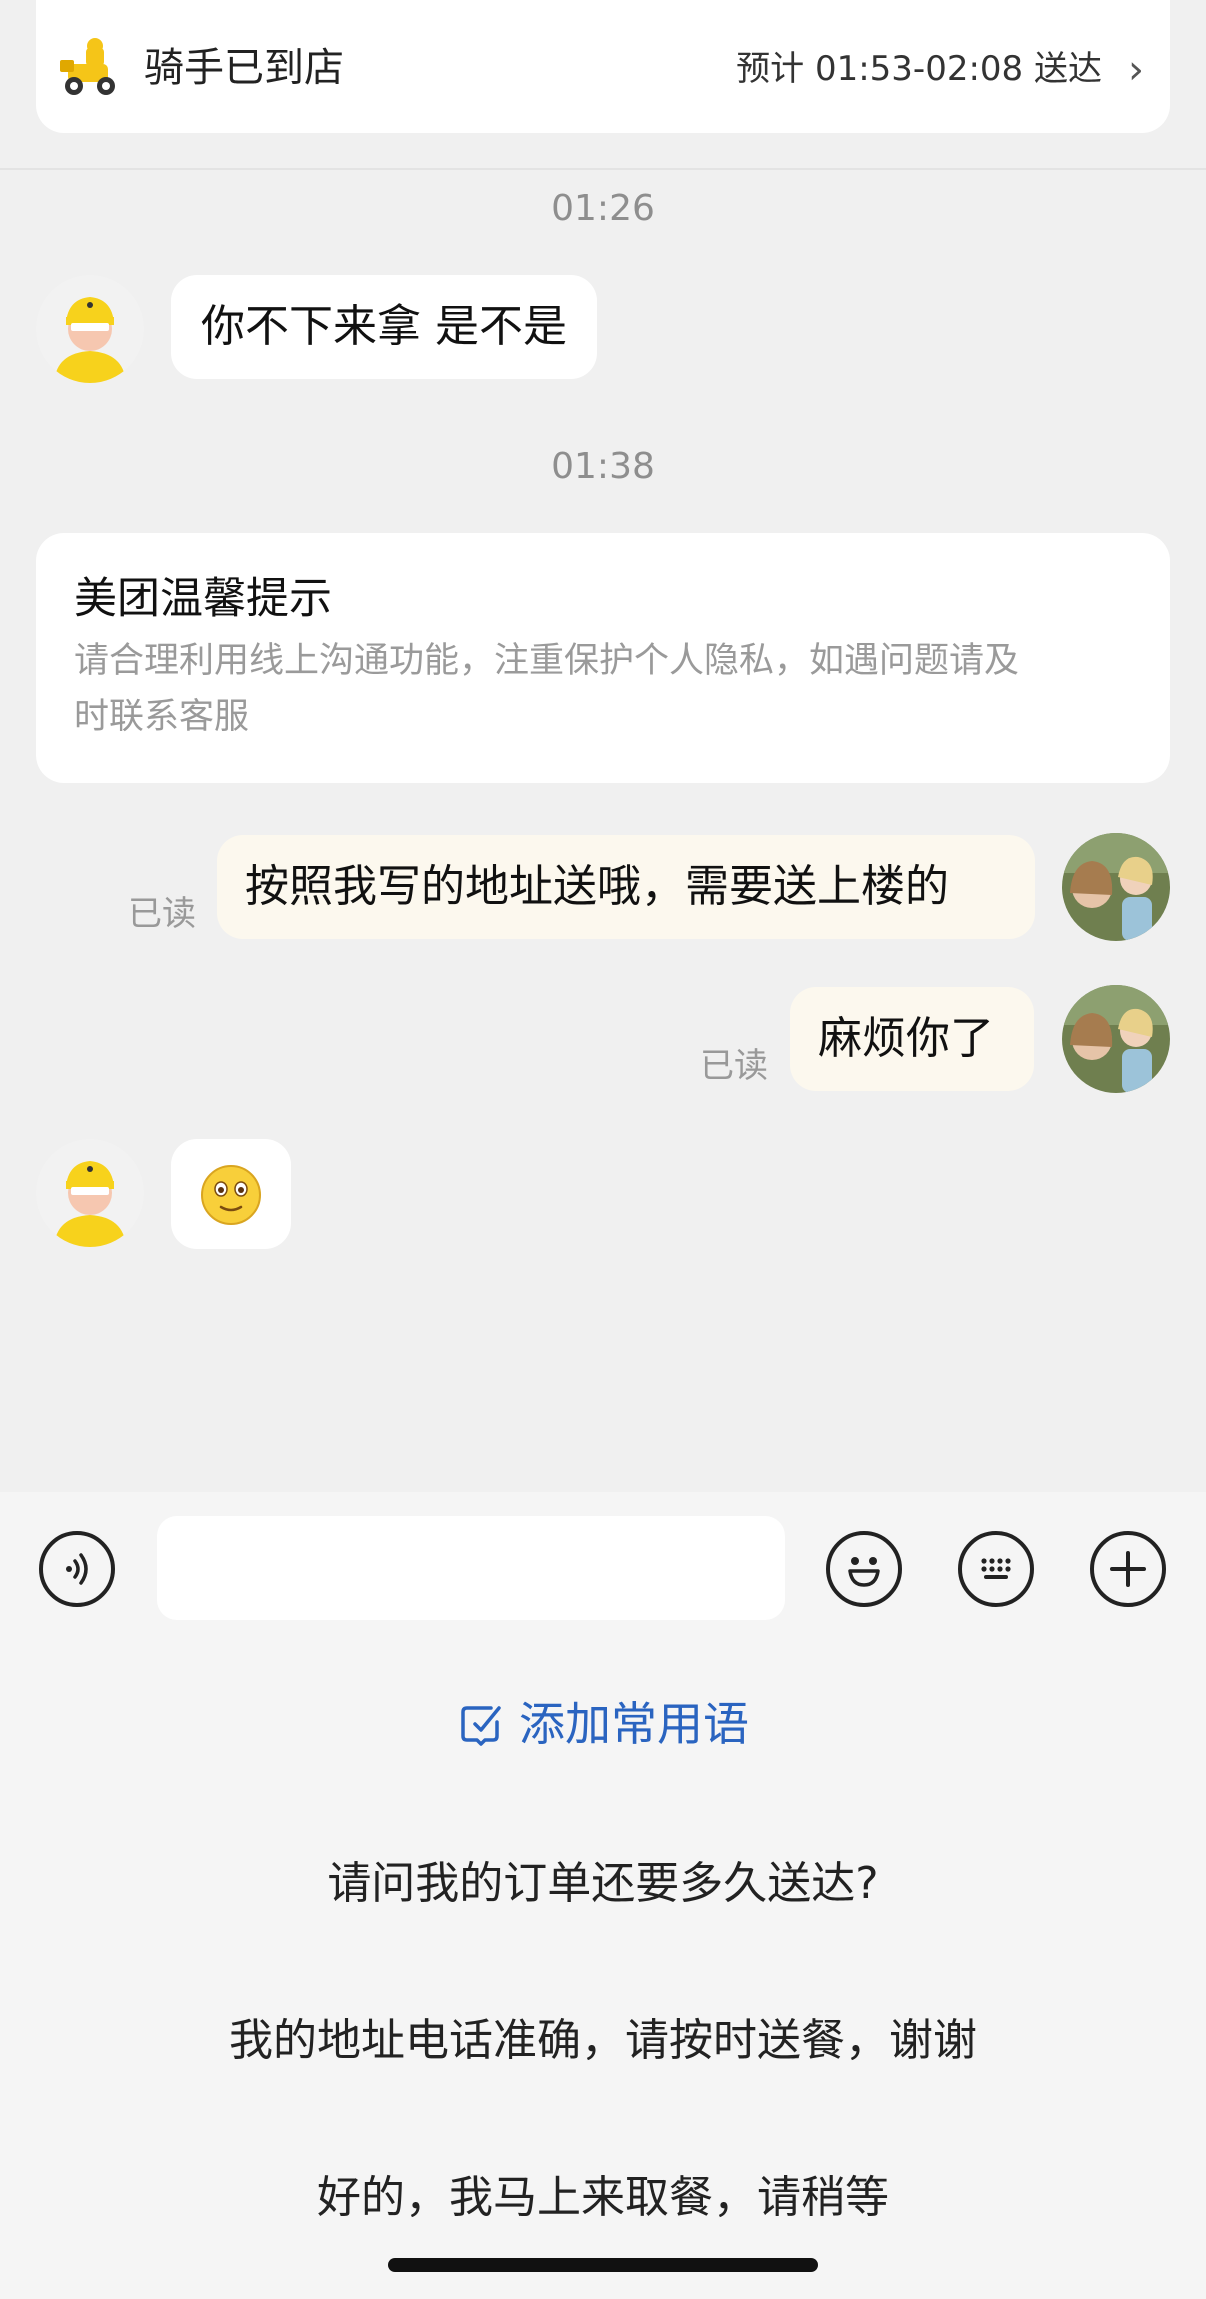 The height and width of the screenshot is (2299, 1206). I want to click on edit-icon, so click(481, 1726).